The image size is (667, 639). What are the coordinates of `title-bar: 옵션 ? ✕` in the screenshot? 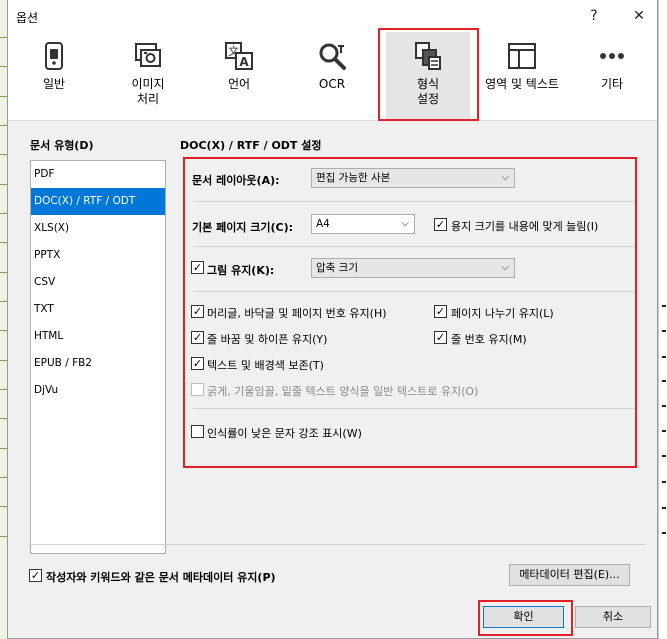 It's located at (332, 16).